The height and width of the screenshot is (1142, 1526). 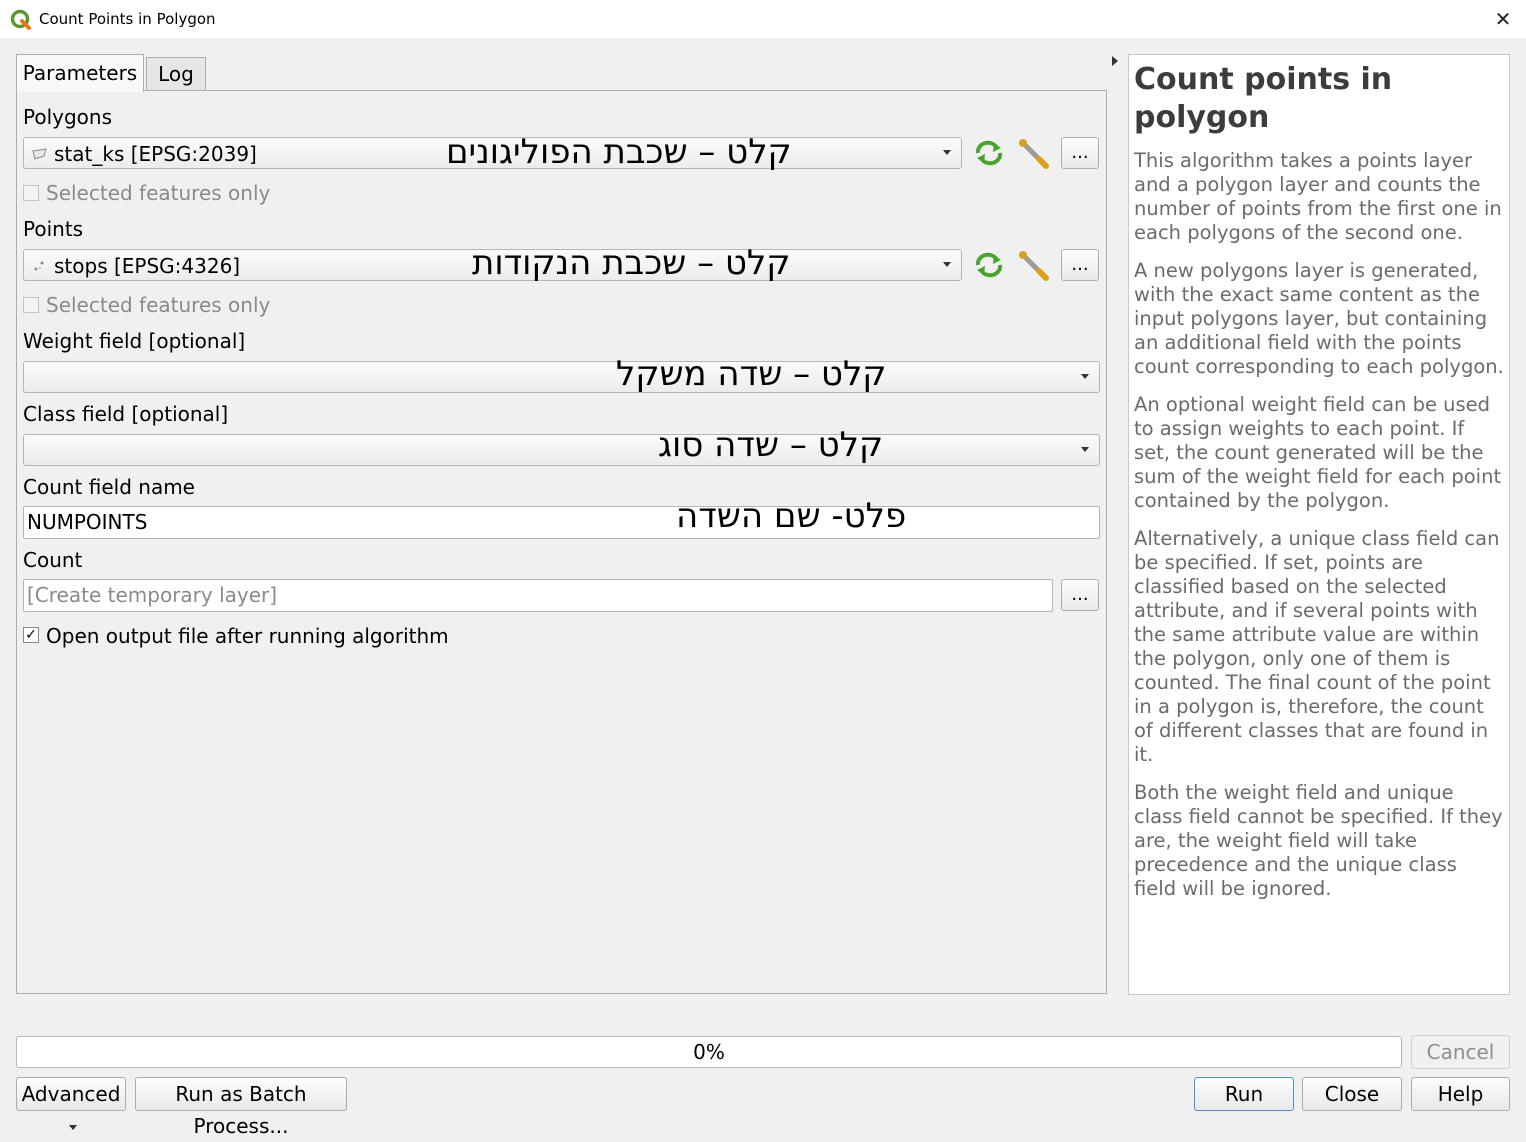 What do you see at coordinates (126, 414) in the screenshot?
I see `class-field-label: Class field [optional]` at bounding box center [126, 414].